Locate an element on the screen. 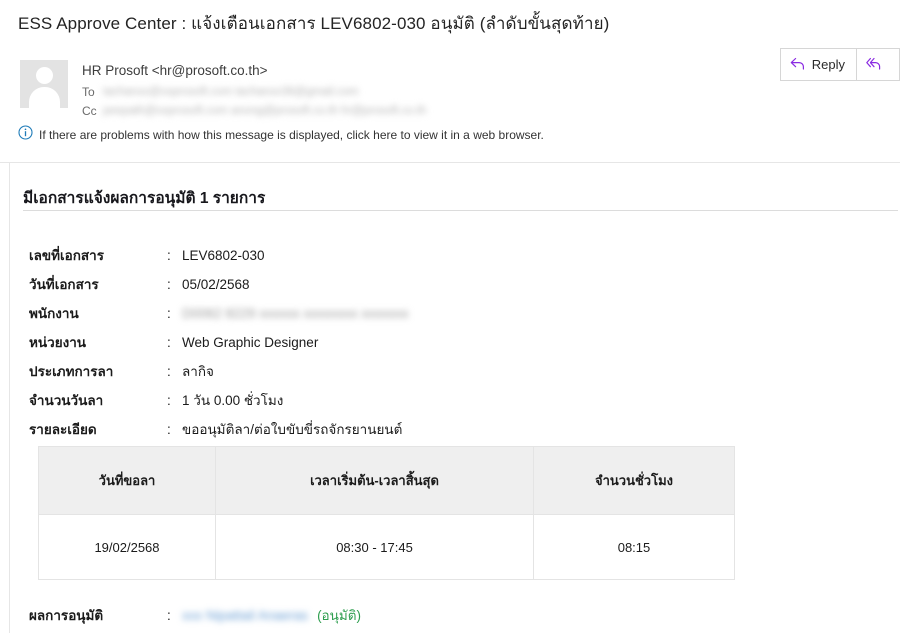  field-label: เลขที่เอกสาร is located at coordinates (66, 255).